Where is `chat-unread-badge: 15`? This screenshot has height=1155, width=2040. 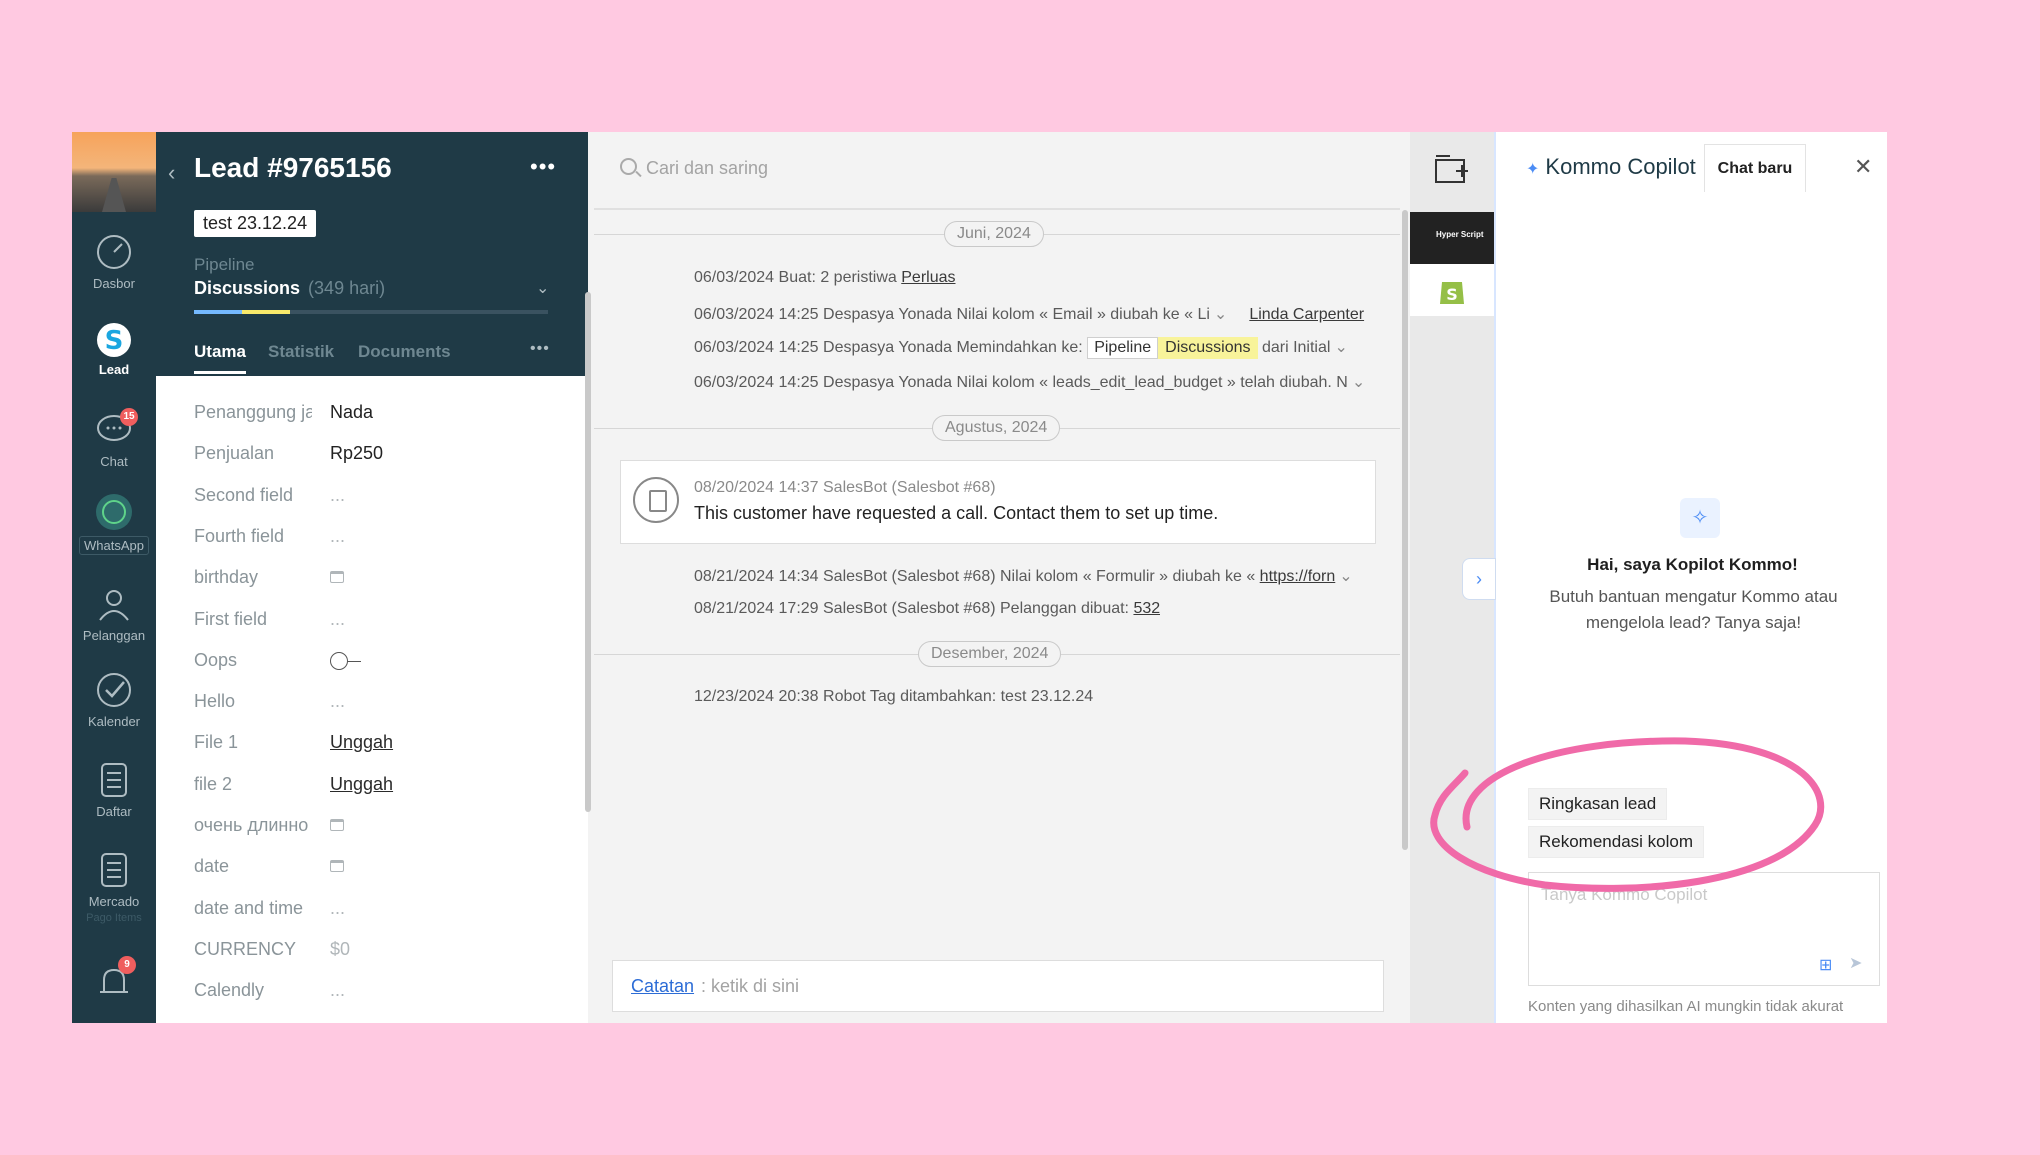 chat-unread-badge: 15 is located at coordinates (129, 417).